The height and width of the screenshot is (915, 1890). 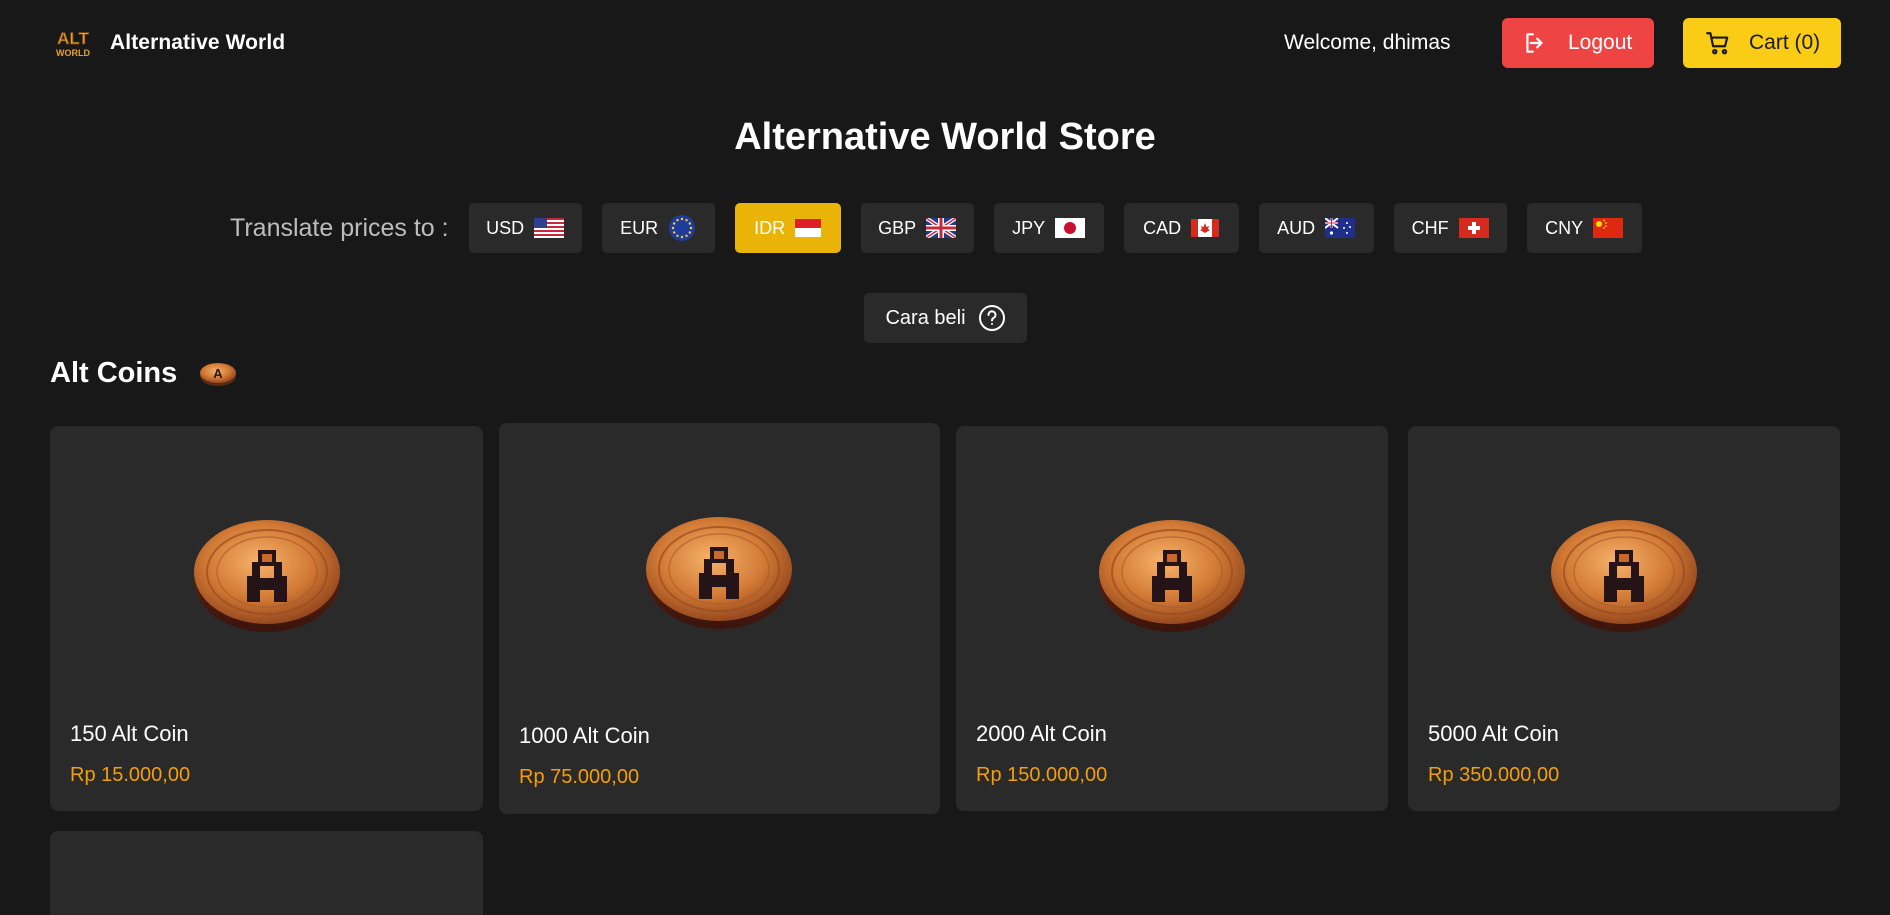 What do you see at coordinates (1029, 227) in the screenshot?
I see `currency-code: JPY` at bounding box center [1029, 227].